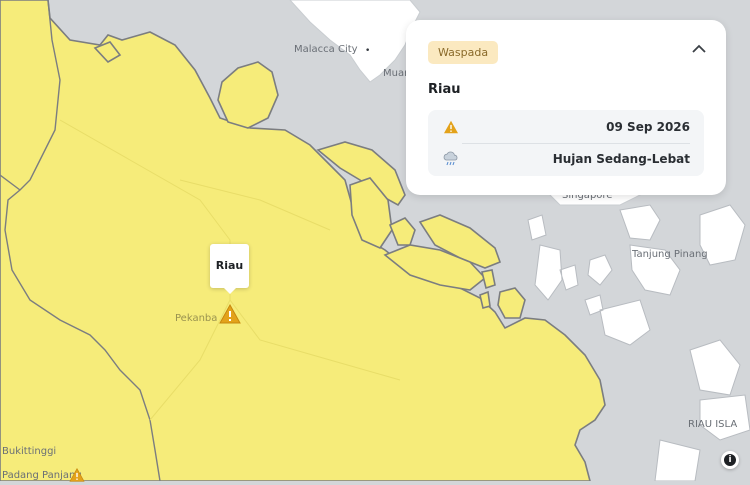 The width and height of the screenshot is (750, 485). What do you see at coordinates (699, 49) in the screenshot?
I see `chevron-up-icon` at bounding box center [699, 49].